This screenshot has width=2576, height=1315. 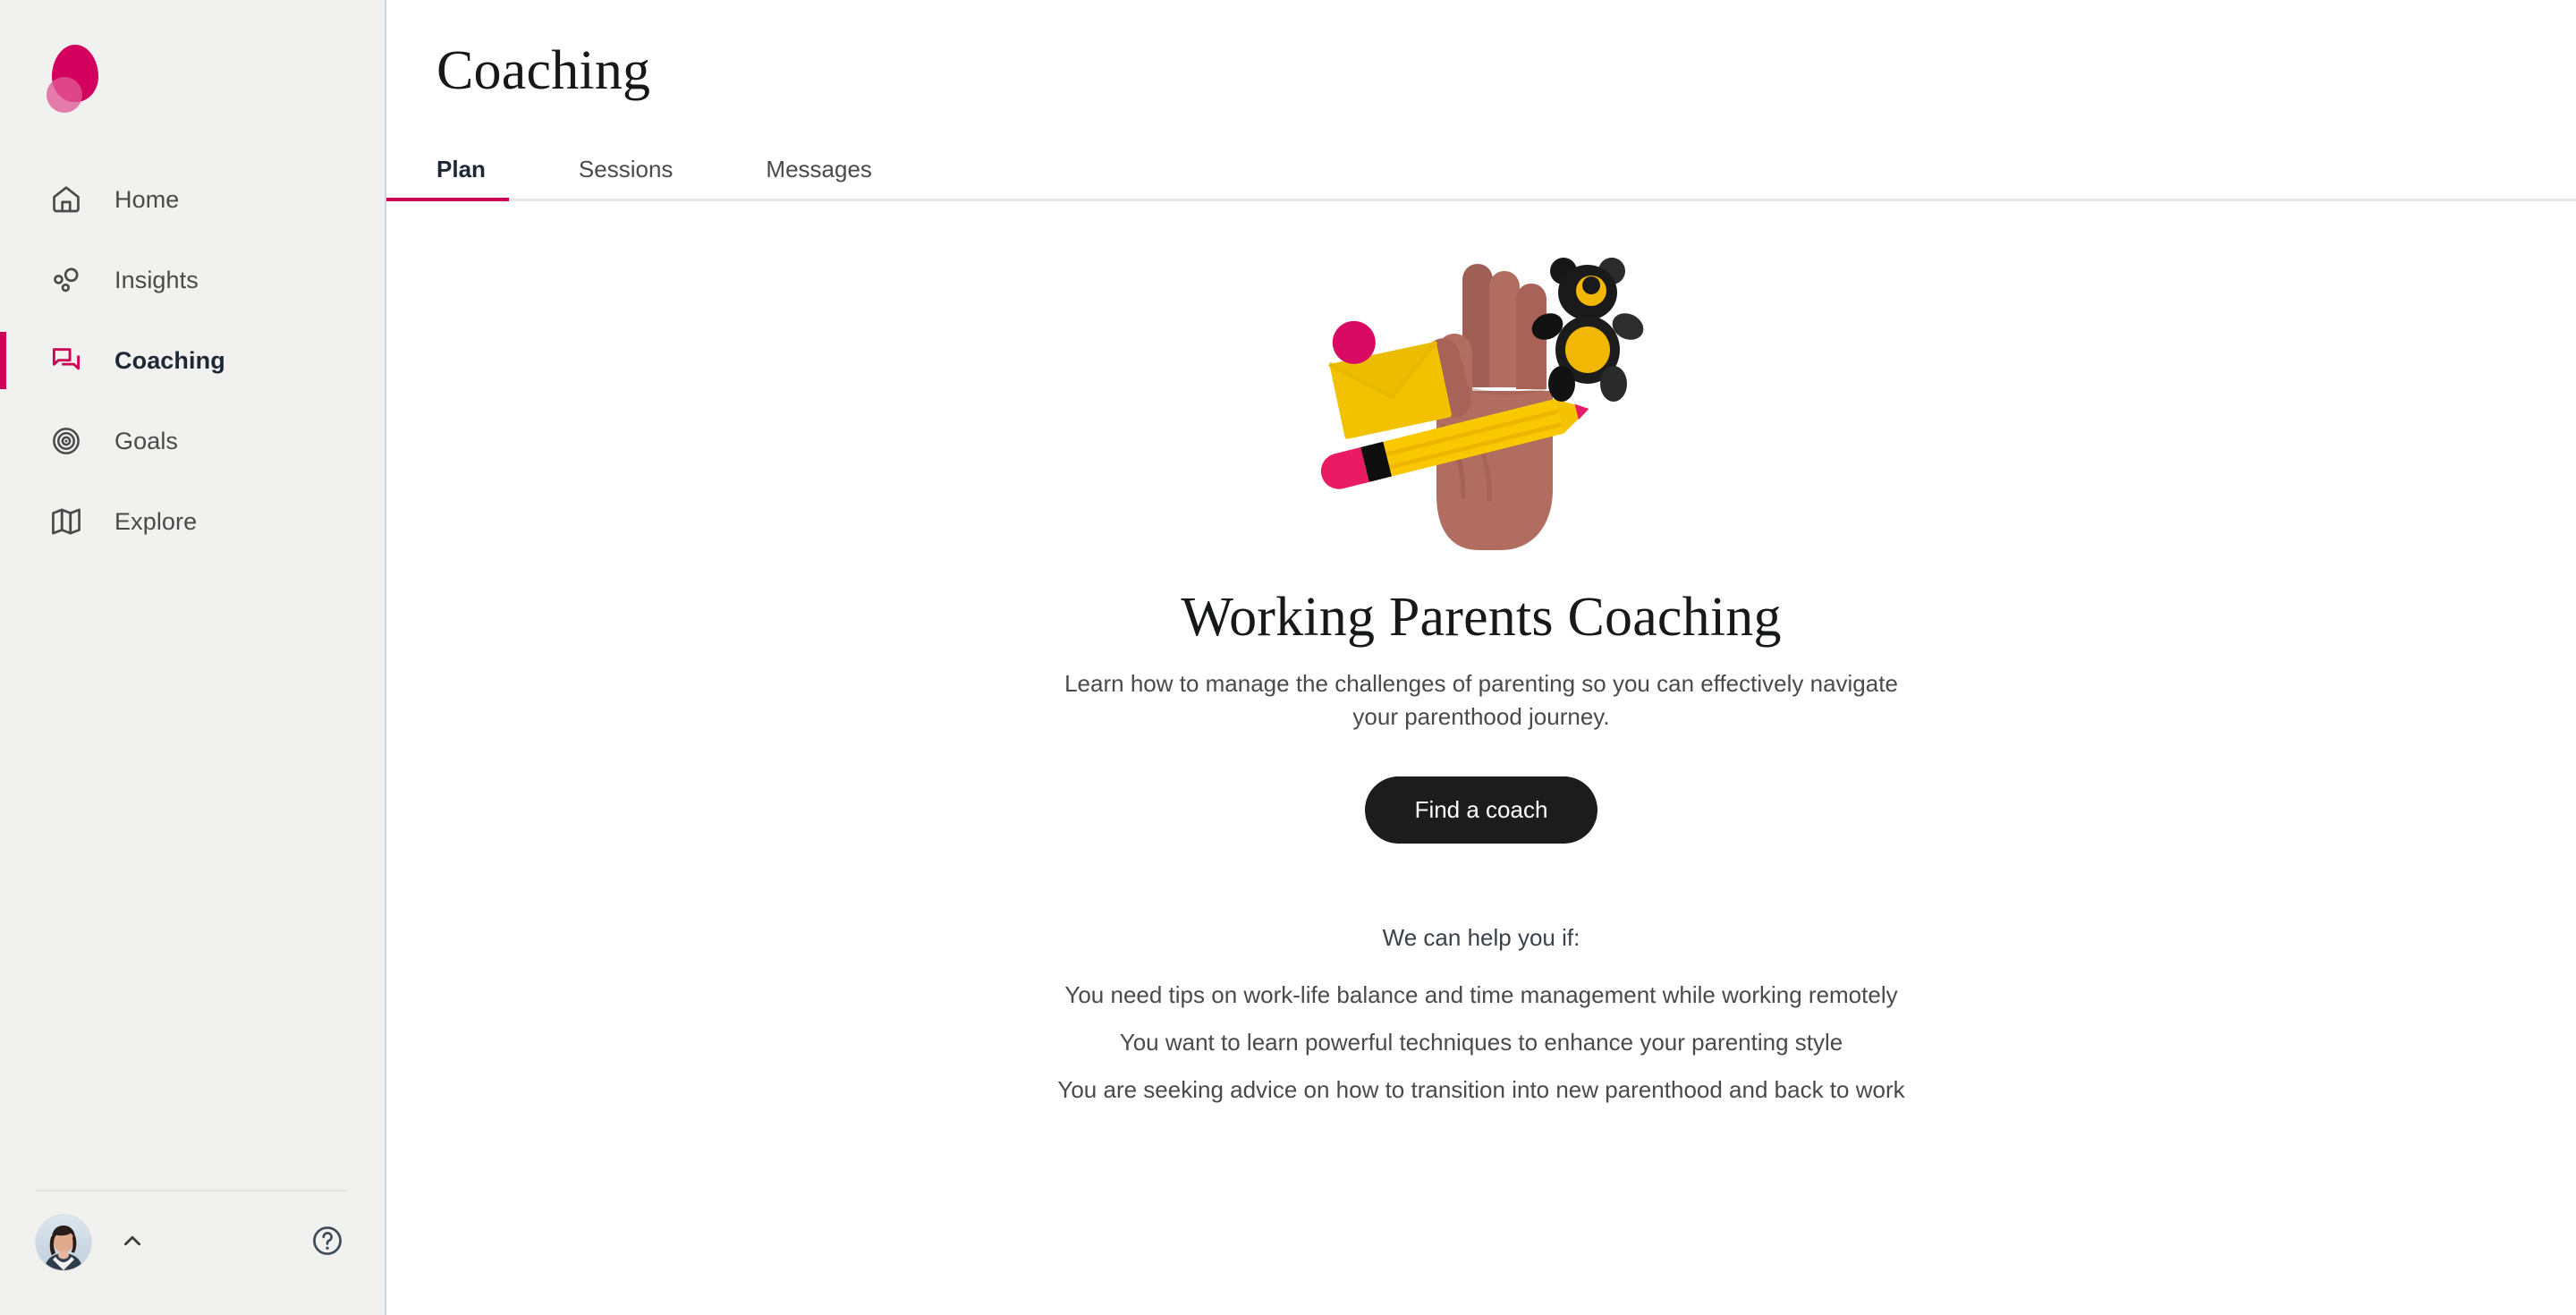 What do you see at coordinates (192, 441) in the screenshot?
I see `sidebar-item-goals: Goals` at bounding box center [192, 441].